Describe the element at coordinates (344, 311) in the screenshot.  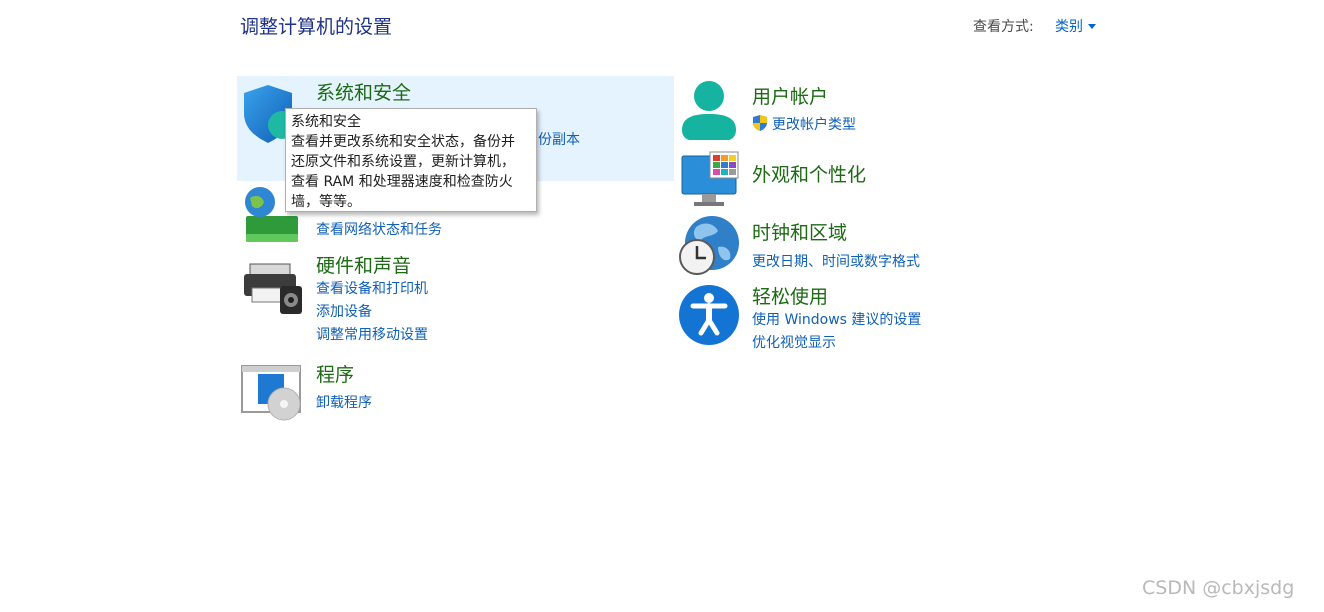
I see `add-device-link: 添加设备` at that location.